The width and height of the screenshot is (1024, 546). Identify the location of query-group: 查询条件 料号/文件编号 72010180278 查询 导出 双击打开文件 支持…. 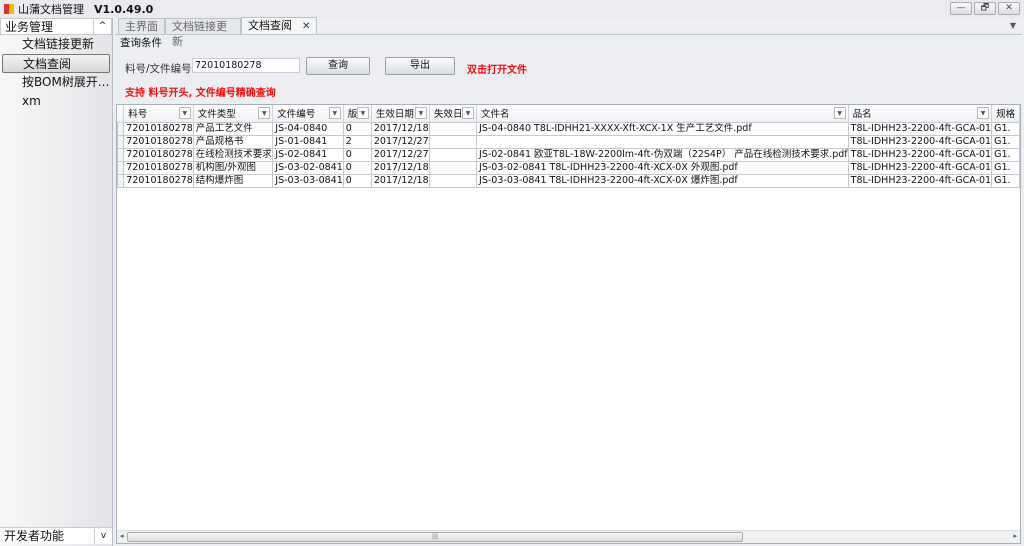
(568, 70).